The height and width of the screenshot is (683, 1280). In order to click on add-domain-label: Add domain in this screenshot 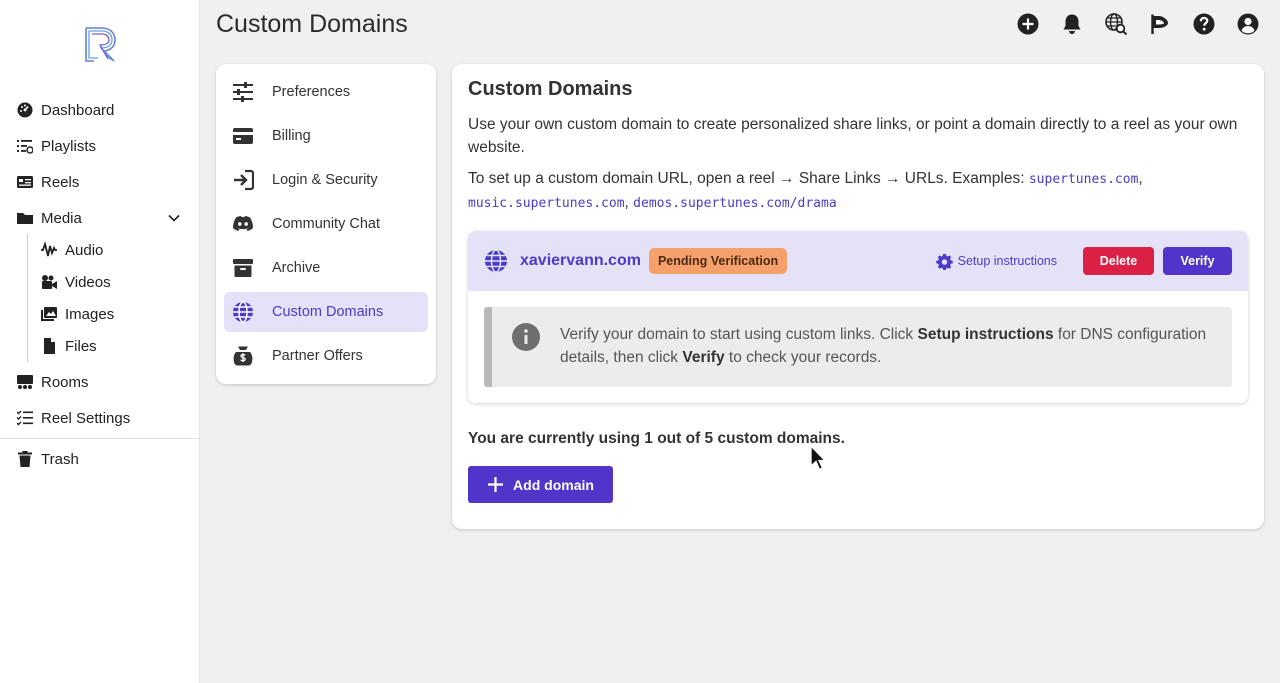, I will do `click(553, 484)`.